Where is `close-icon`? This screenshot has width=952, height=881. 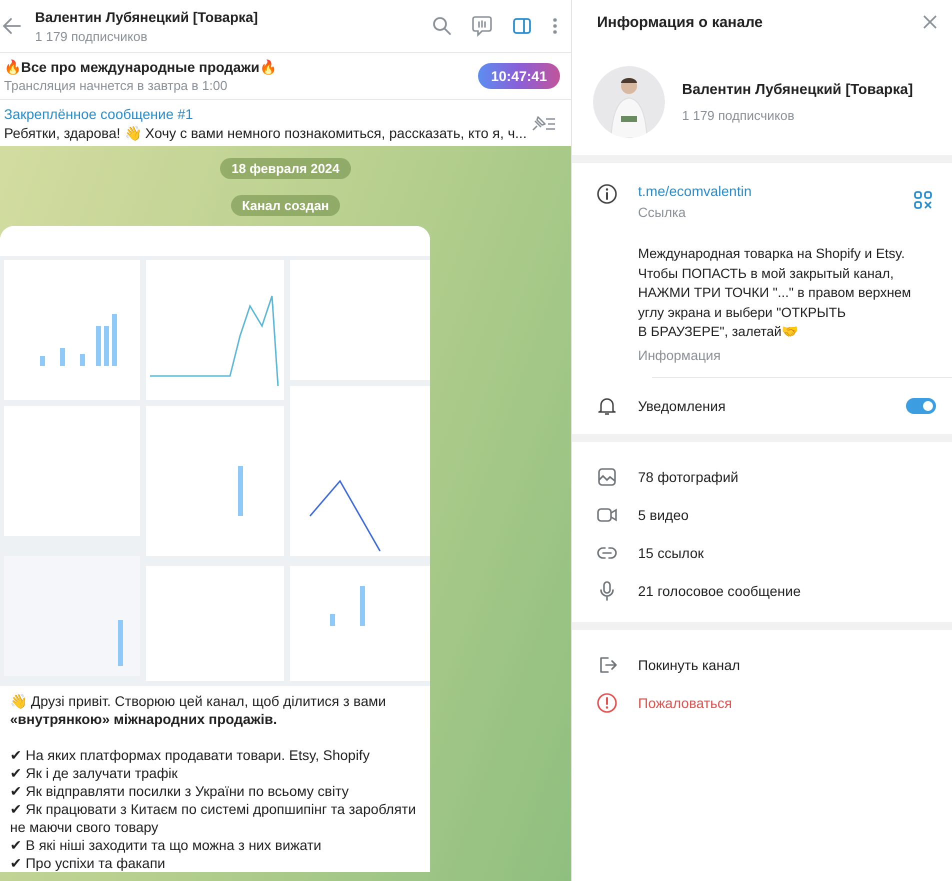
close-icon is located at coordinates (930, 22).